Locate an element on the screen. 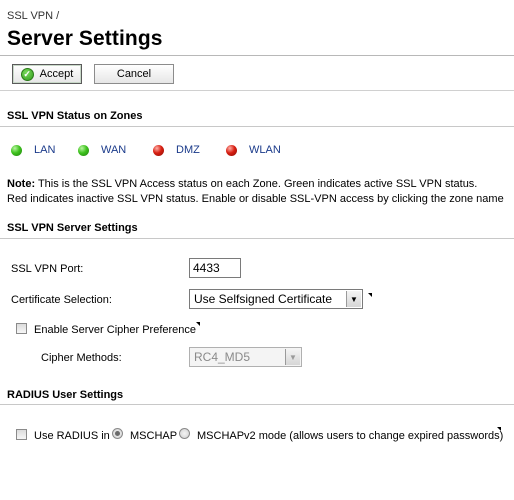 This screenshot has height=500, width=514. status-section-divider is located at coordinates (257, 126).